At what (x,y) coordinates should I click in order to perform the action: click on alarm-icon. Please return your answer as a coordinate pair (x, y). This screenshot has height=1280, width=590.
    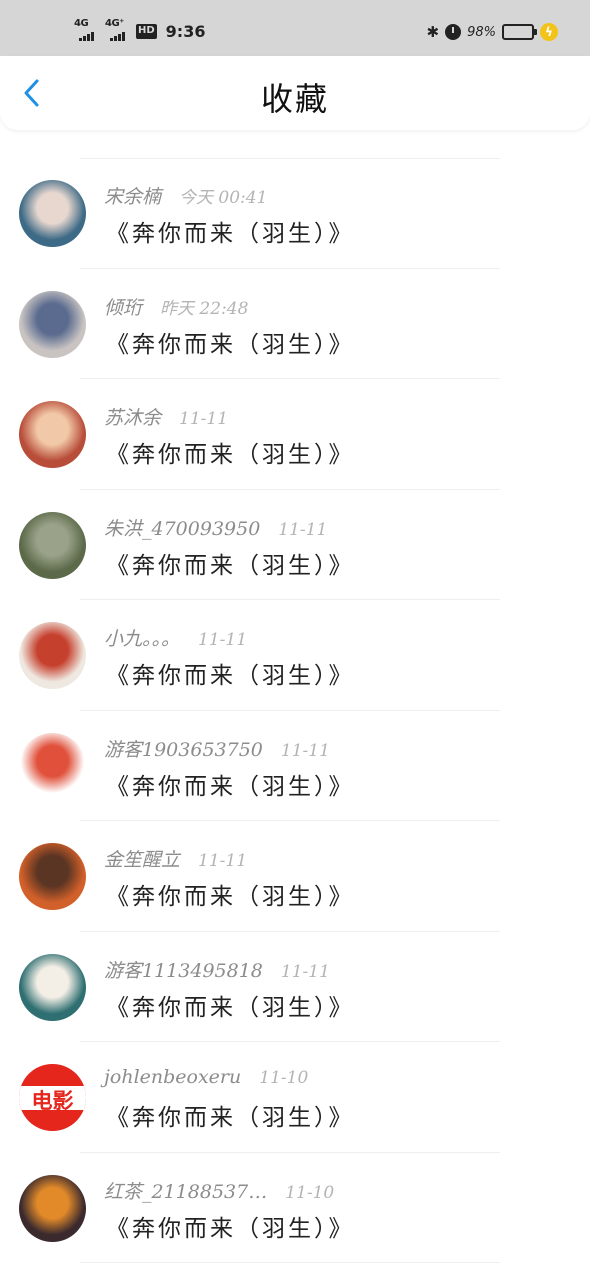
    Looking at the image, I should click on (453, 32).